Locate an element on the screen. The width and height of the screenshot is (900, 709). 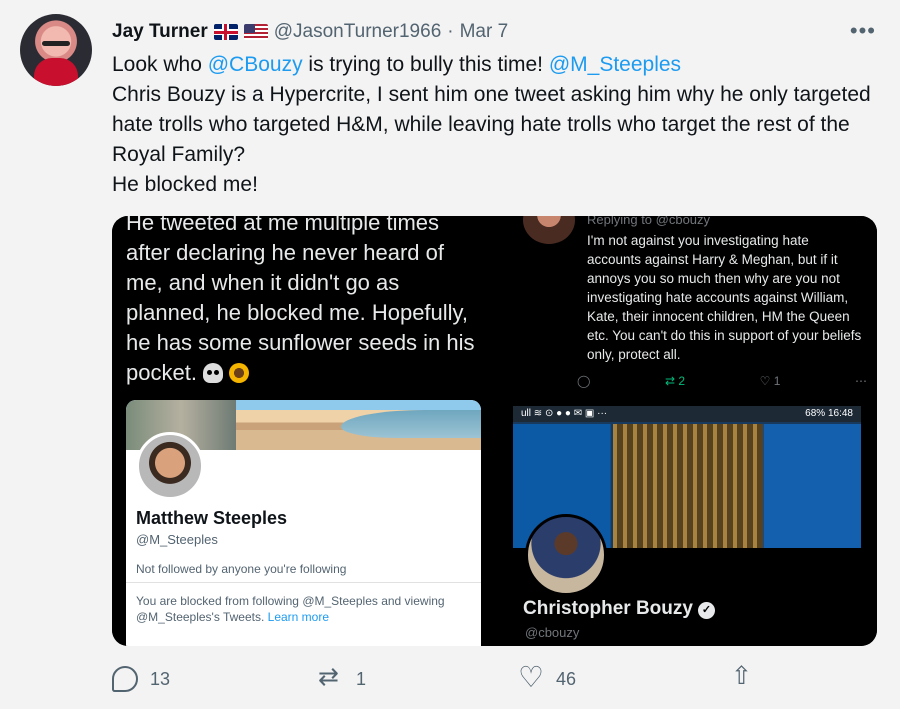
tweet-actions: 13 1 46 is located at coordinates (432, 679).